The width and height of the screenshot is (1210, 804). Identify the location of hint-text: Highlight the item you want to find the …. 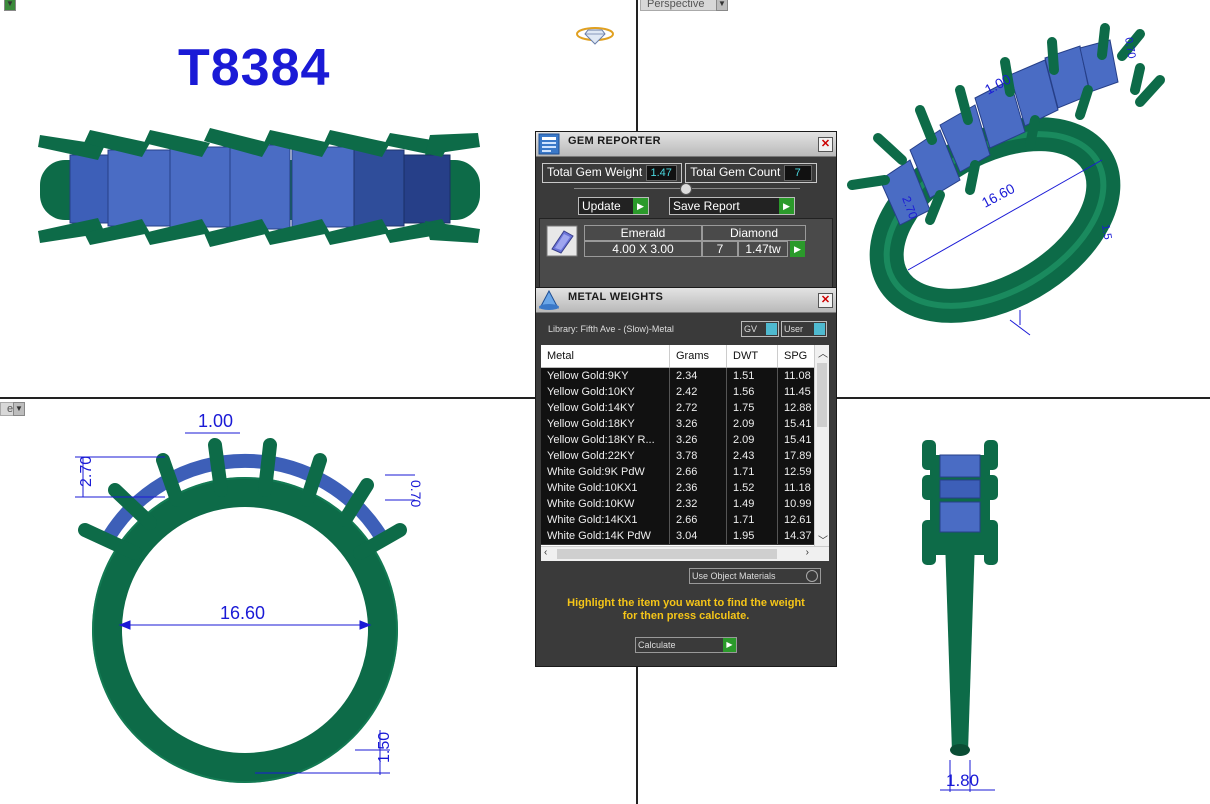
(686, 610).